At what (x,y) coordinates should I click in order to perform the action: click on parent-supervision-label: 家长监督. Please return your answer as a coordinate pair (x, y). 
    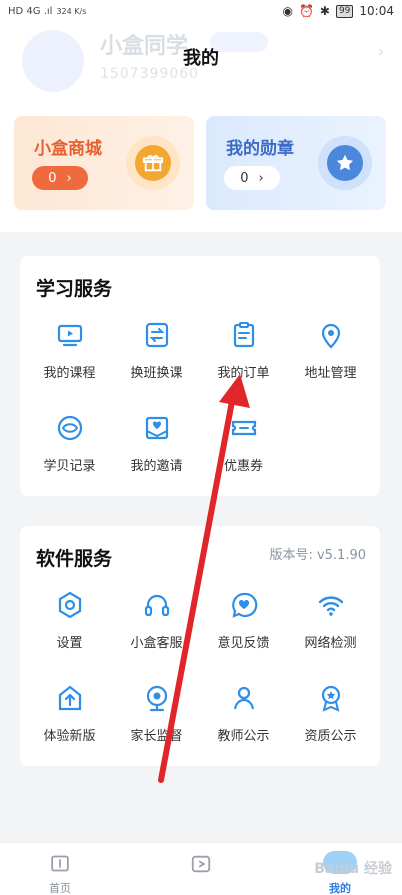
    Looking at the image, I should click on (156, 736).